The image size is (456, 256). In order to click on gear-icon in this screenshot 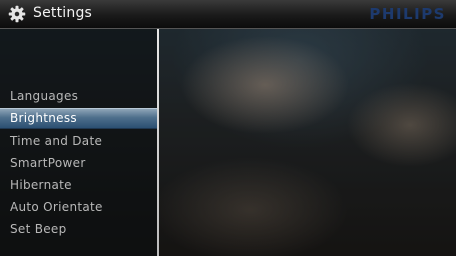, I will do `click(17, 14)`.